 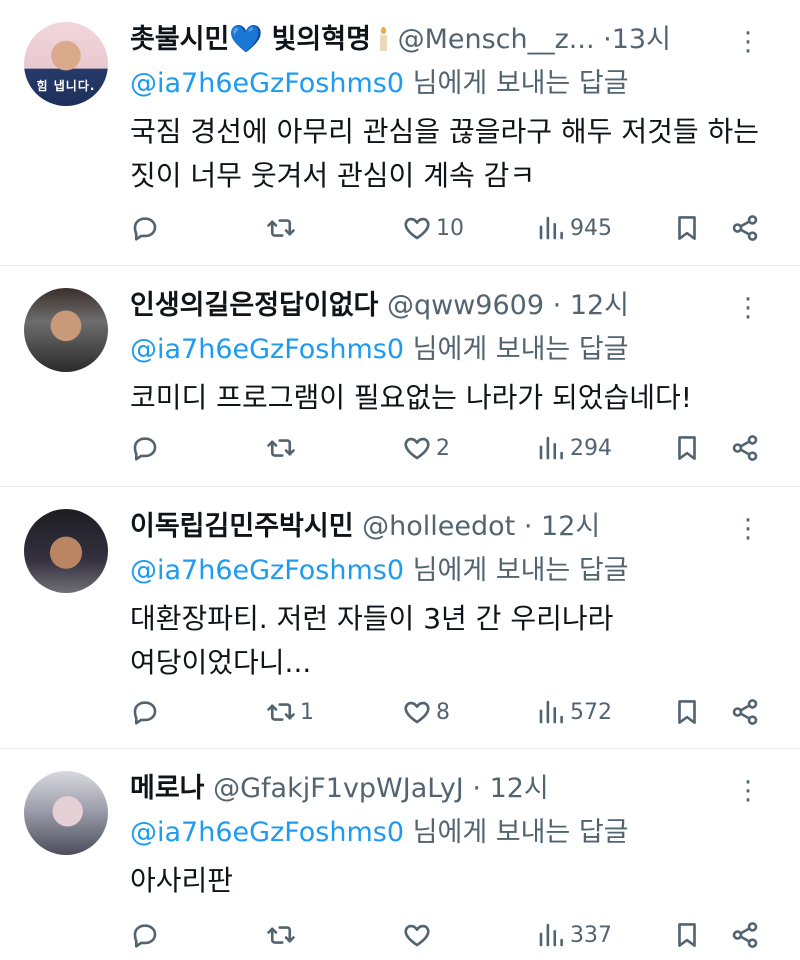 What do you see at coordinates (450, 881) in the screenshot?
I see `tweet-text: 아사리판` at bounding box center [450, 881].